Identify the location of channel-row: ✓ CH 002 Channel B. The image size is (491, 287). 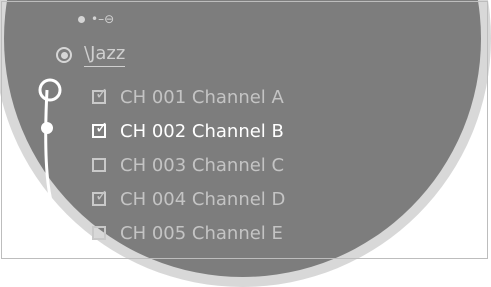
(188, 131).